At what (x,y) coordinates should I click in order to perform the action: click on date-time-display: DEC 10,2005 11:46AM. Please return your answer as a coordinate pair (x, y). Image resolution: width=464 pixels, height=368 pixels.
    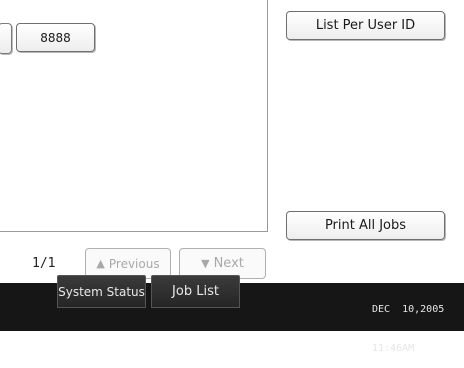
    Looking at the image, I should click on (408, 322).